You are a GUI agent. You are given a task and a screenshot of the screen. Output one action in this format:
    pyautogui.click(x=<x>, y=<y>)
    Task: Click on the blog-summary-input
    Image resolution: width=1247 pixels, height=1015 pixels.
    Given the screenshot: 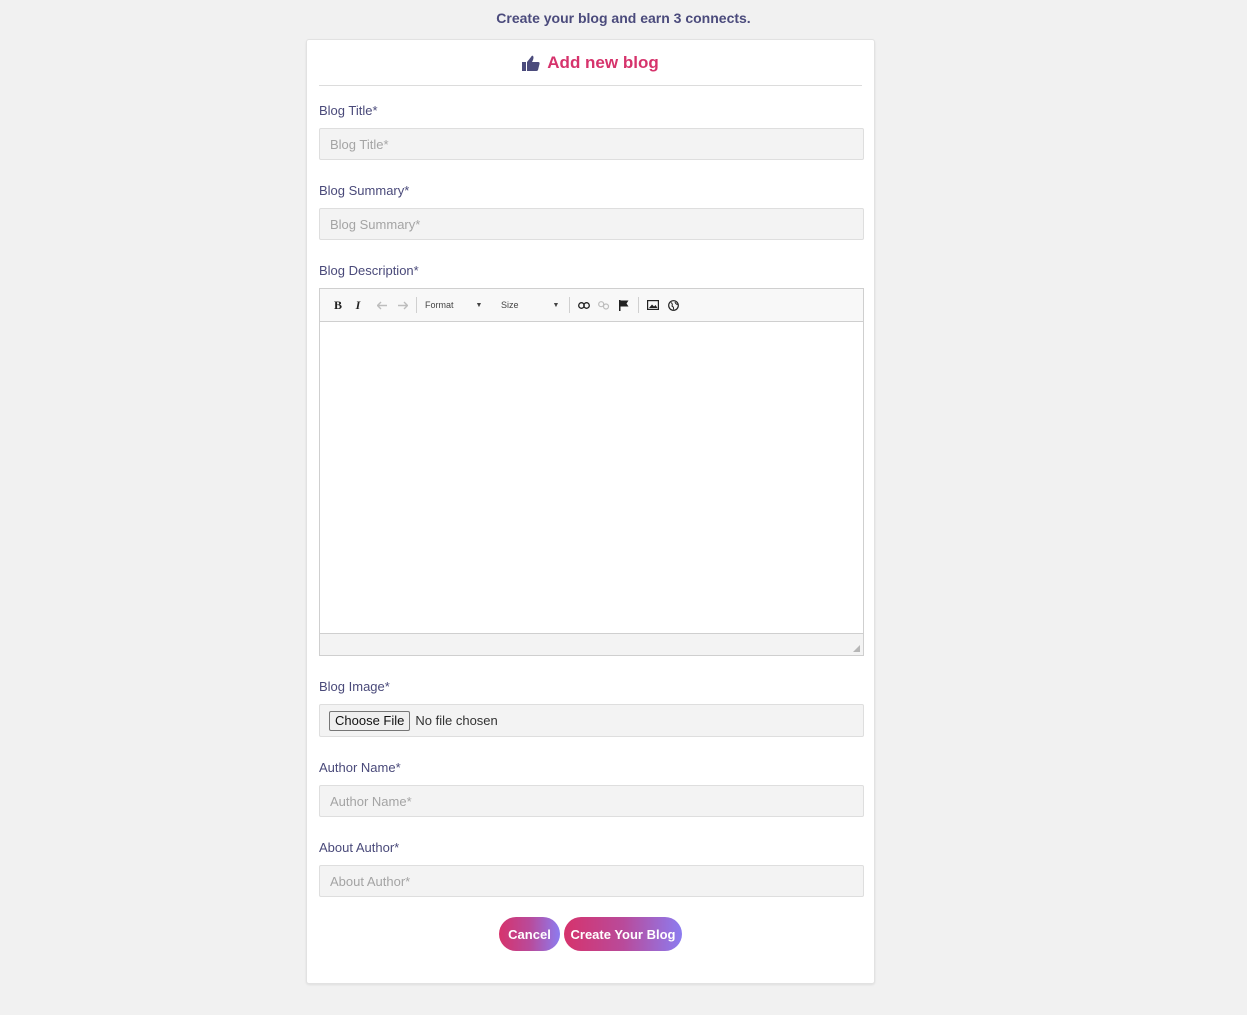 What is the action you would take?
    pyautogui.click(x=591, y=224)
    